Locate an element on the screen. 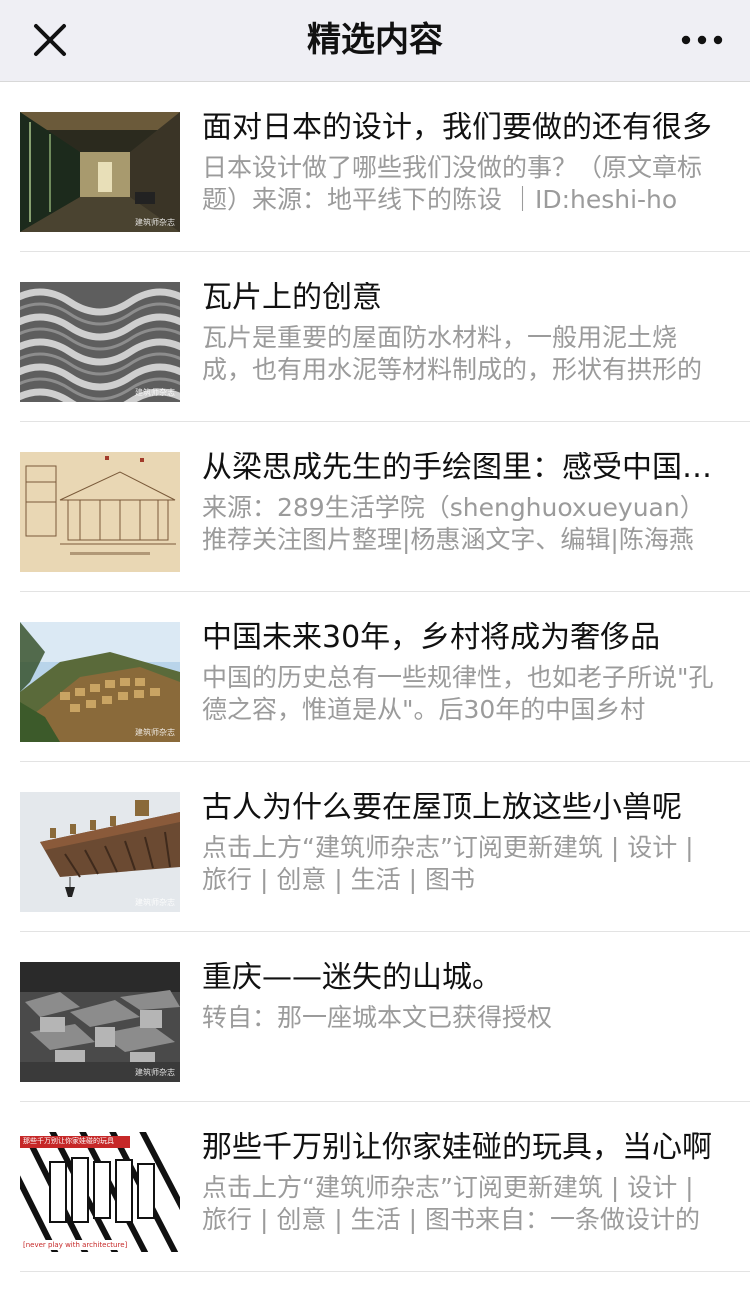 This screenshot has width=750, height=1289. article-title: 中国未来30年，乡村将成为奢侈品 is located at coordinates (431, 638).